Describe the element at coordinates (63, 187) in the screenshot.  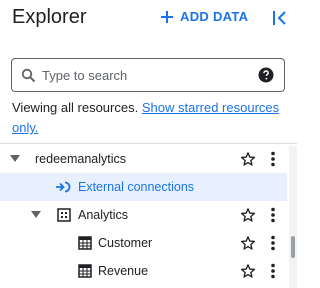
I see `external-connection-icon` at that location.